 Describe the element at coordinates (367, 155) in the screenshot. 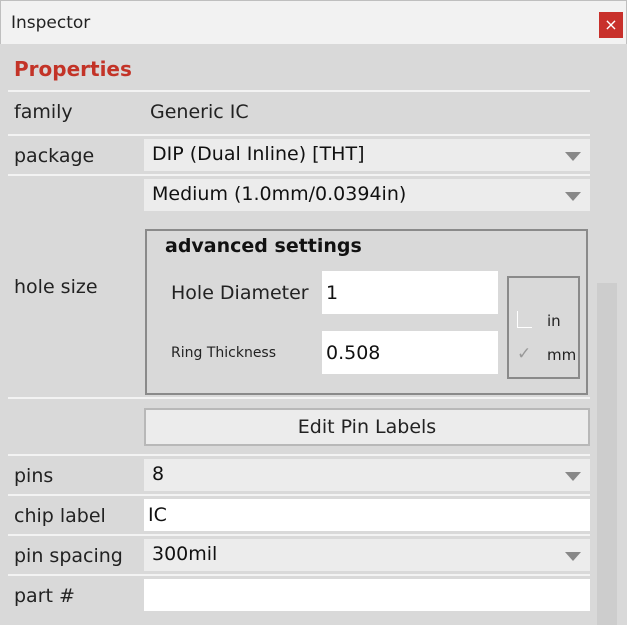

I see `package-select: DIP (Dual Inline) [THT]` at that location.